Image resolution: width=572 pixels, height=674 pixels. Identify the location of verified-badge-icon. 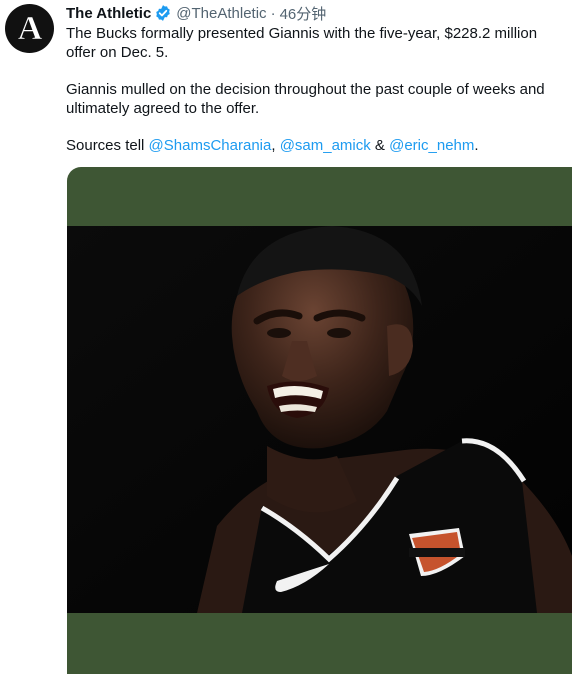
(163, 13).